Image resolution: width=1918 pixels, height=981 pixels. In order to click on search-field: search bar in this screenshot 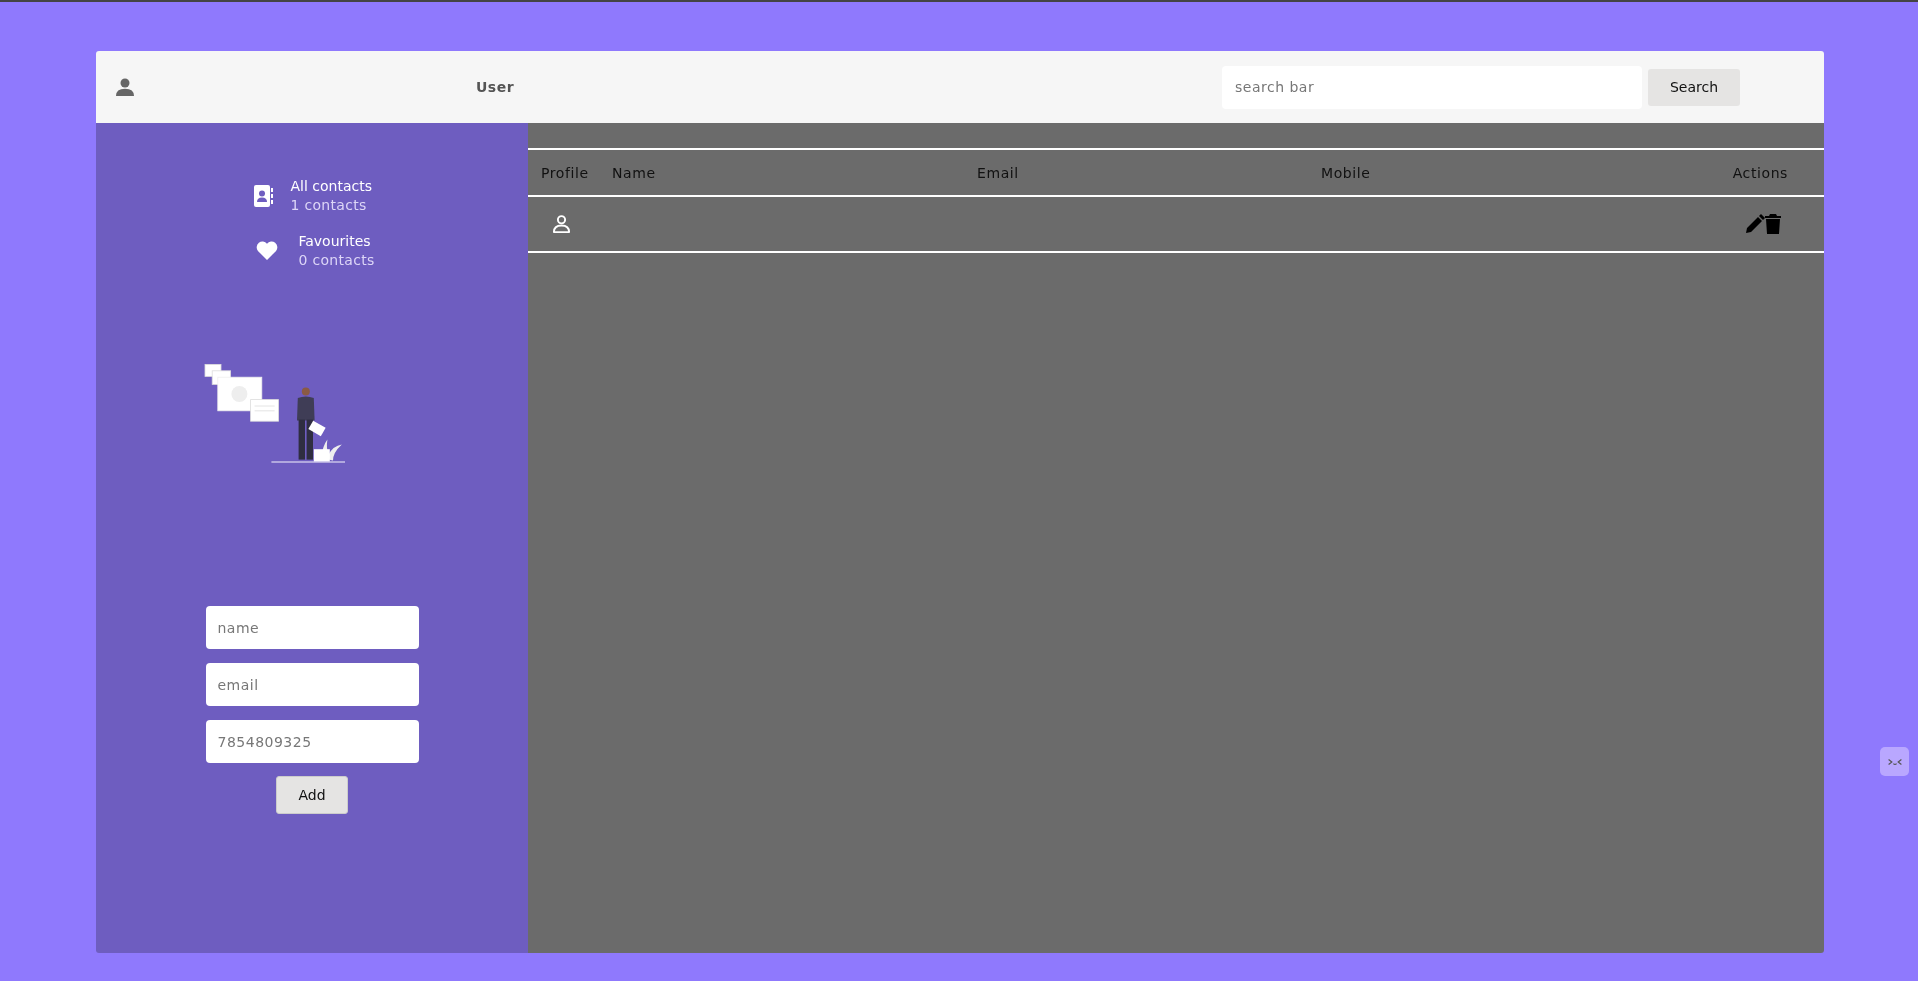, I will do `click(1432, 87)`.